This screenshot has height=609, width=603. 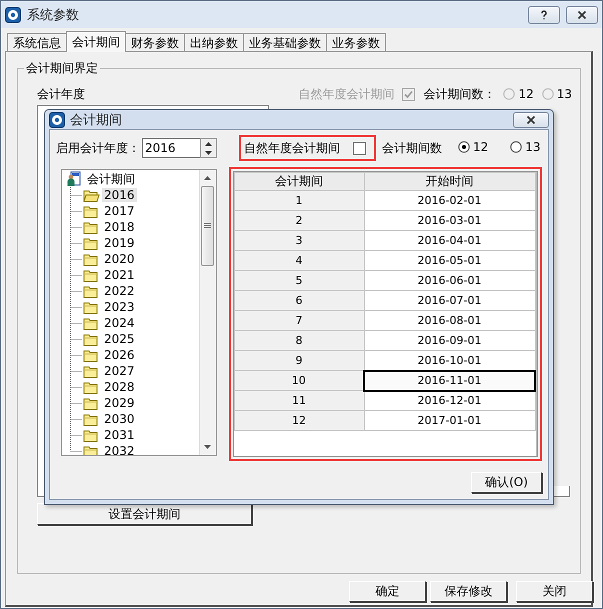 What do you see at coordinates (119, 371) in the screenshot?
I see `tree-item: 2027` at bounding box center [119, 371].